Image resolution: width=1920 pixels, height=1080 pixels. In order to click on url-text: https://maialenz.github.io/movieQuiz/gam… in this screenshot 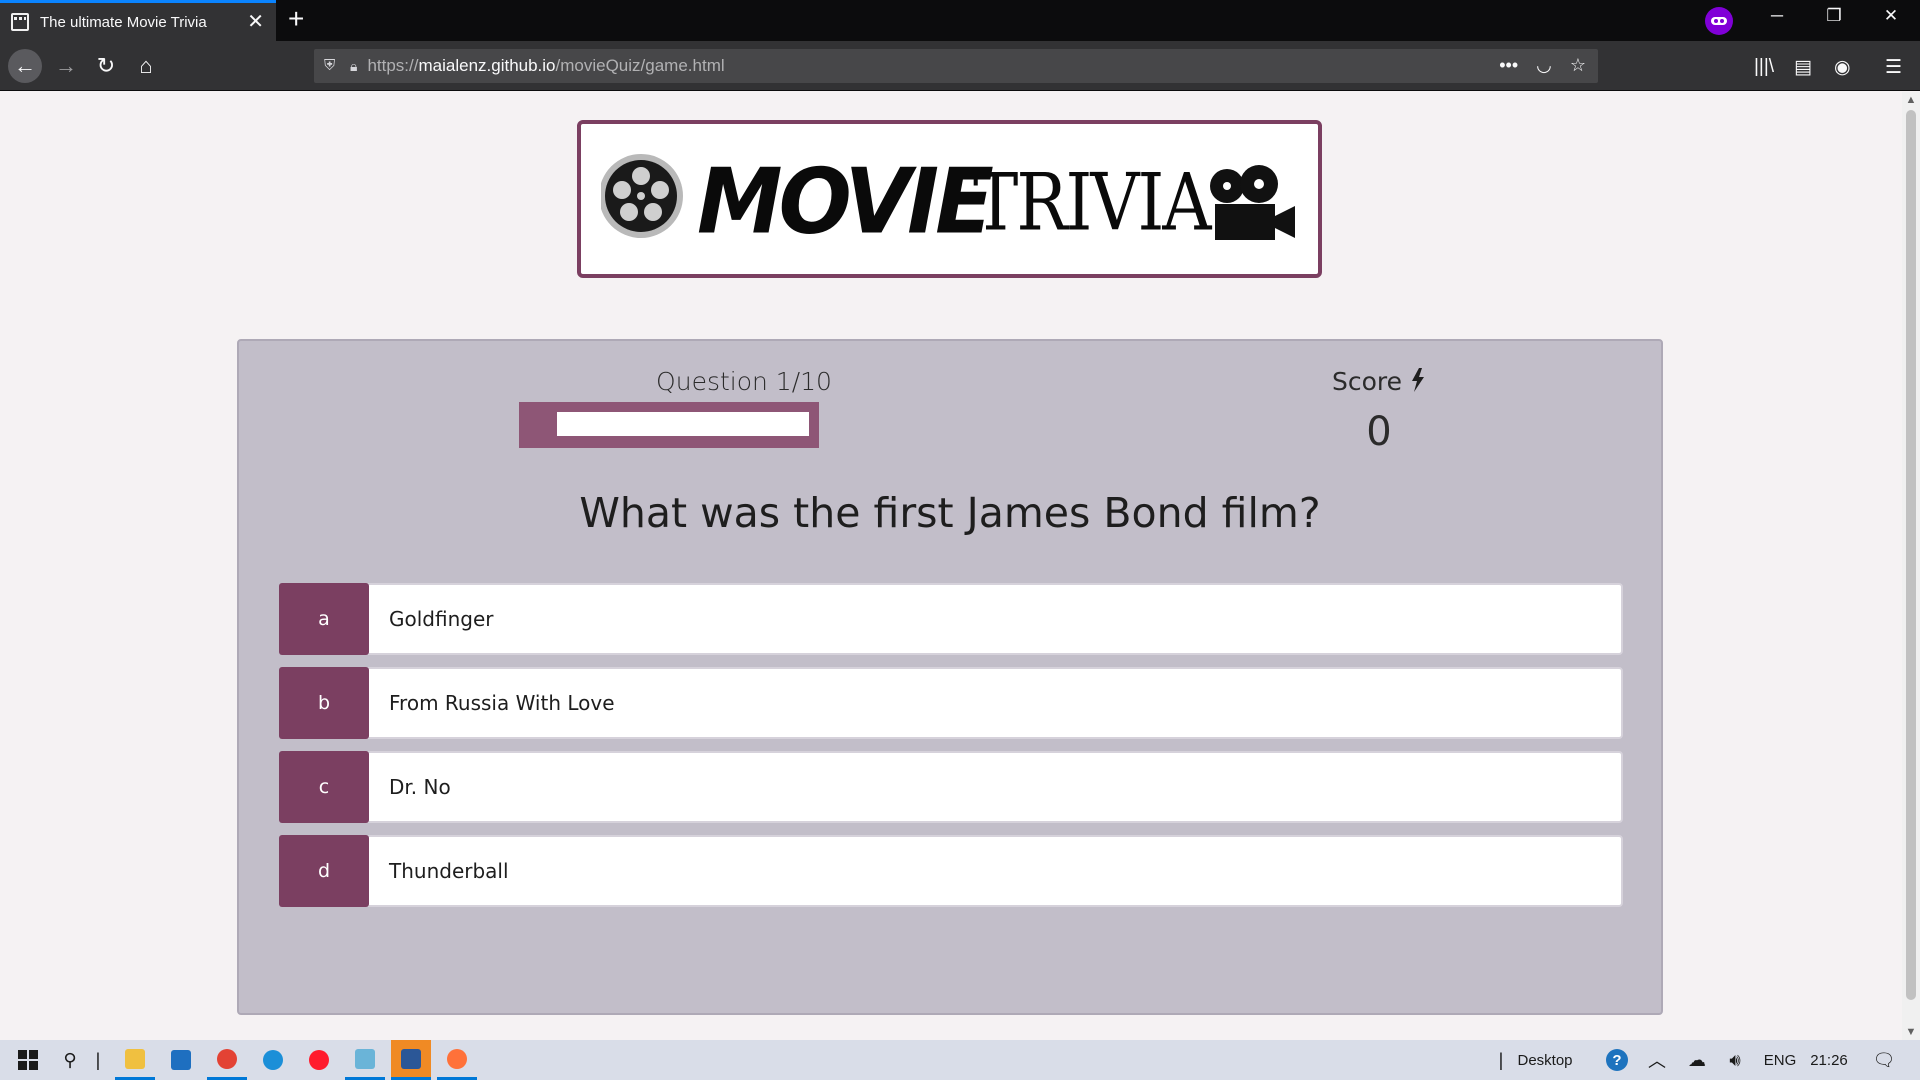, I will do `click(545, 66)`.